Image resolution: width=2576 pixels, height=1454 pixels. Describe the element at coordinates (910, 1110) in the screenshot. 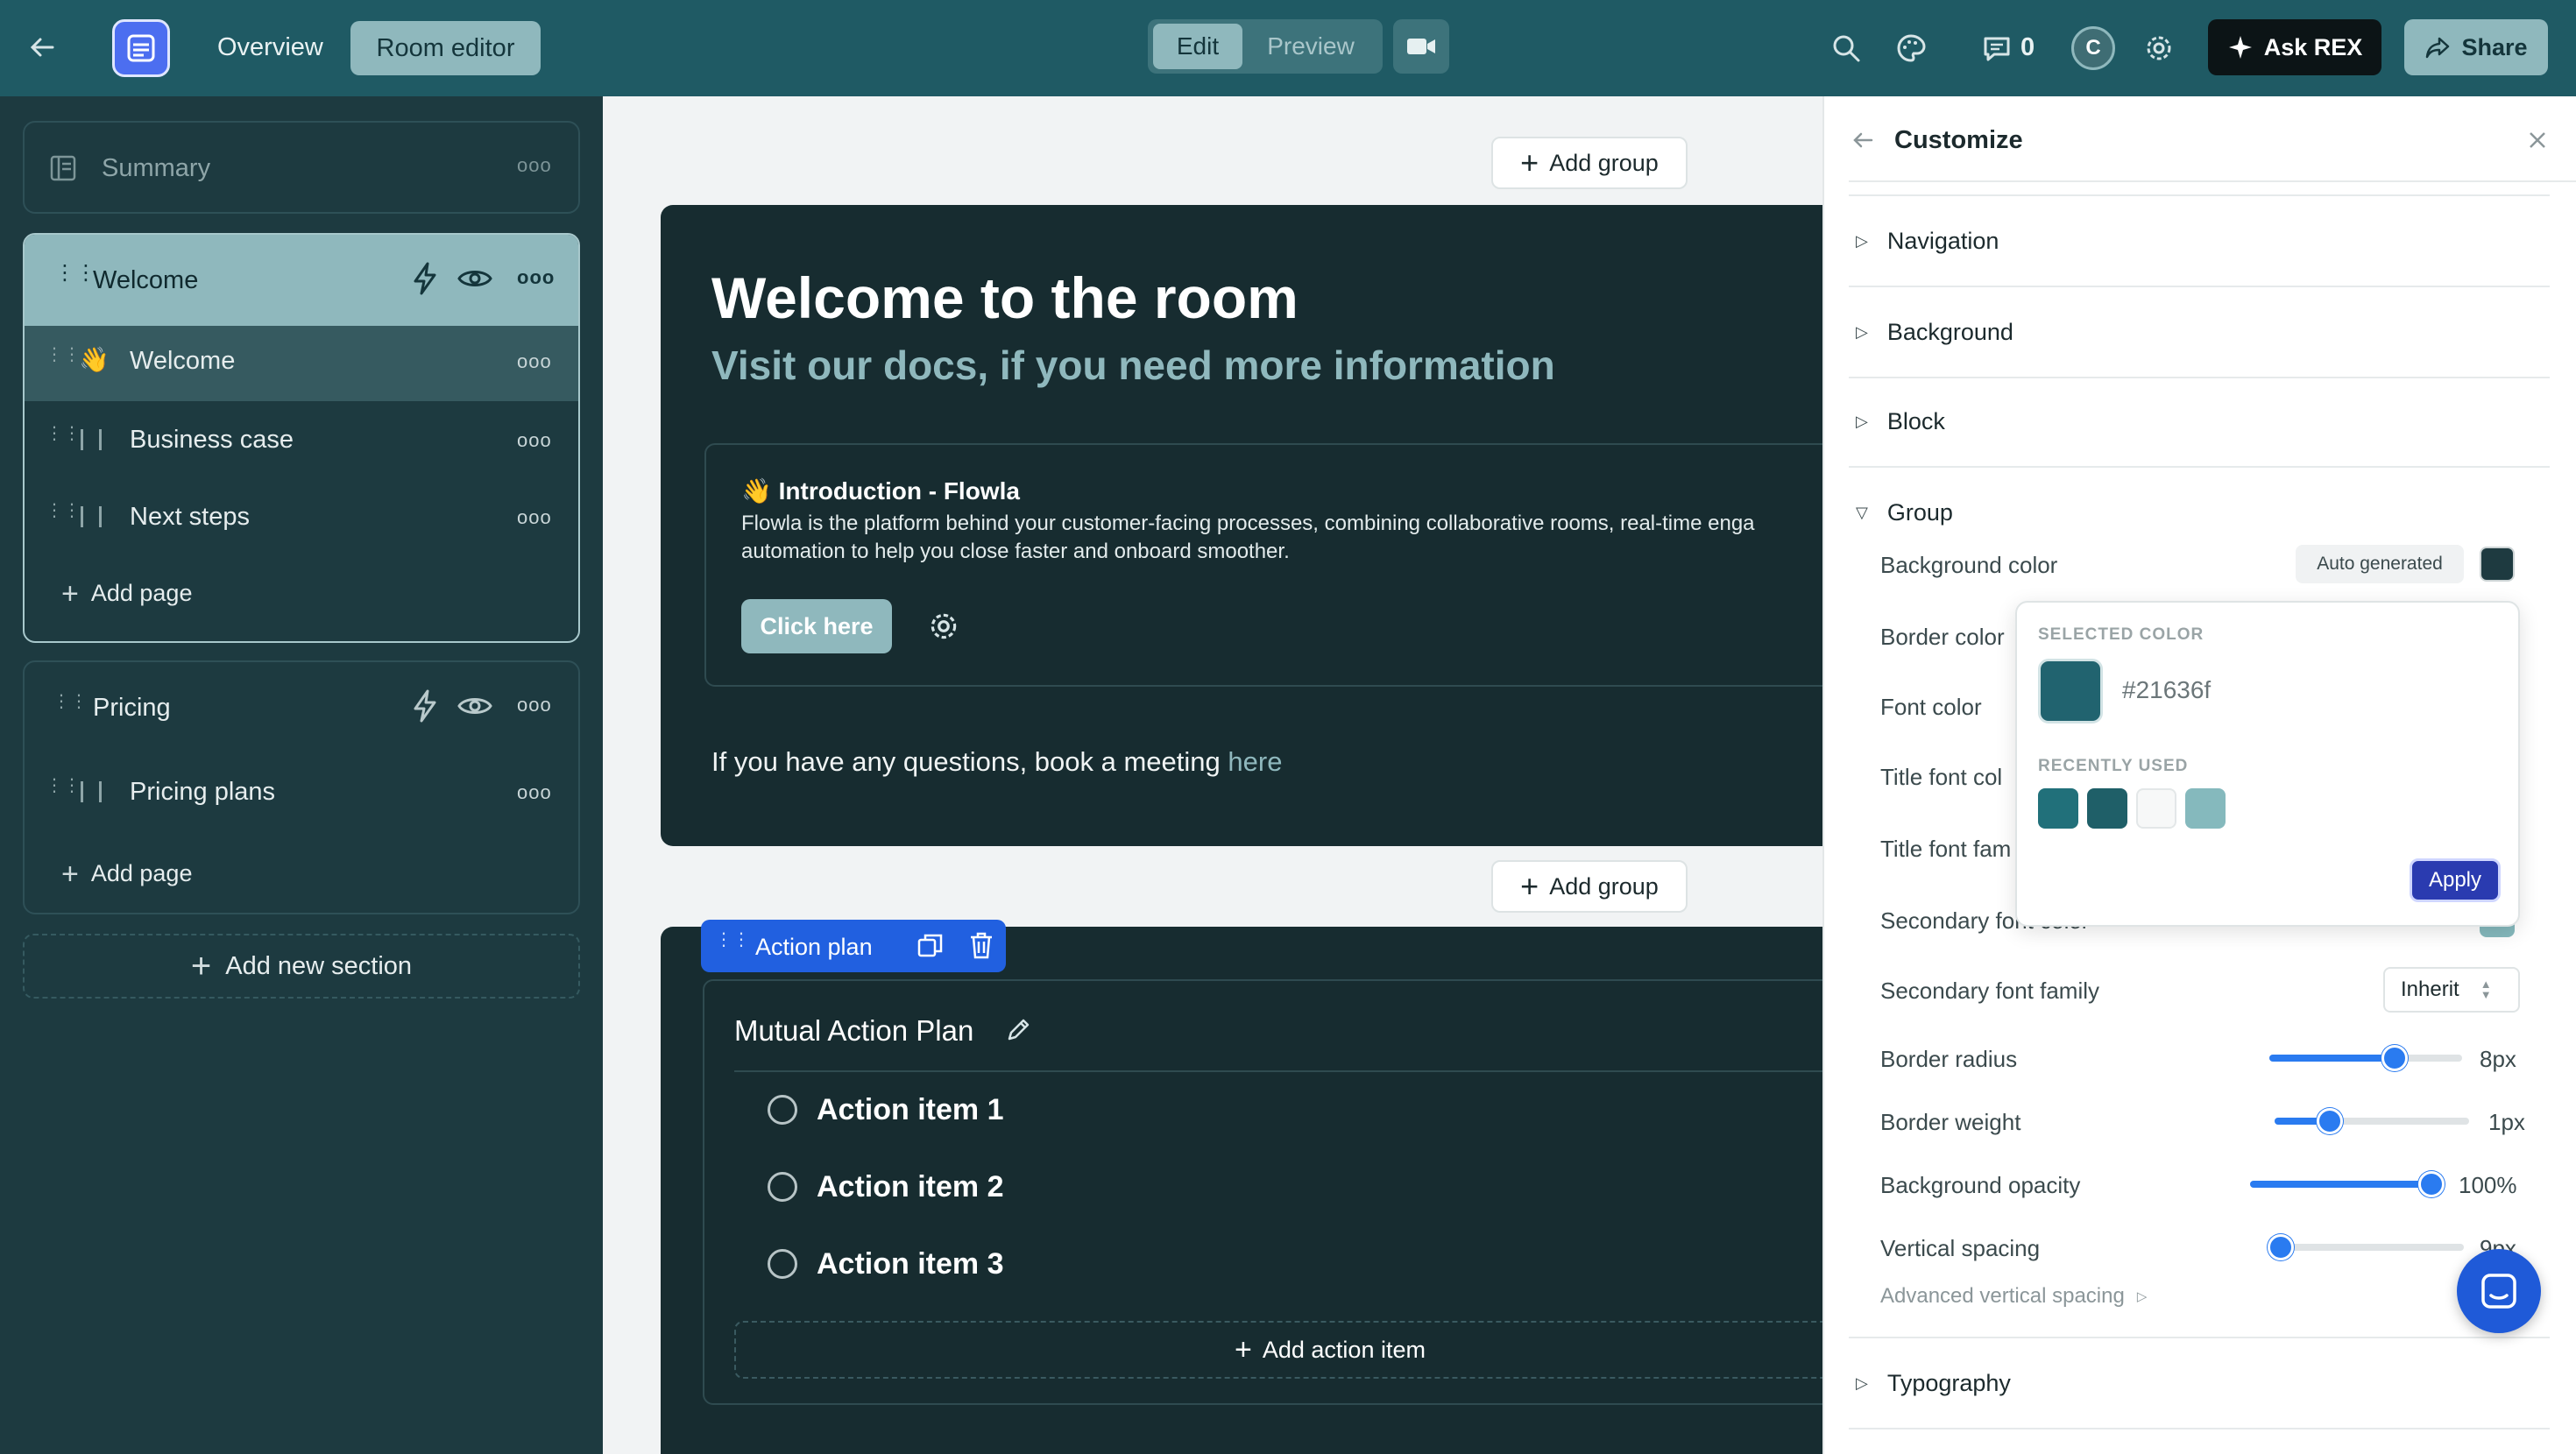

I see `action-item-1: Action item 1` at that location.